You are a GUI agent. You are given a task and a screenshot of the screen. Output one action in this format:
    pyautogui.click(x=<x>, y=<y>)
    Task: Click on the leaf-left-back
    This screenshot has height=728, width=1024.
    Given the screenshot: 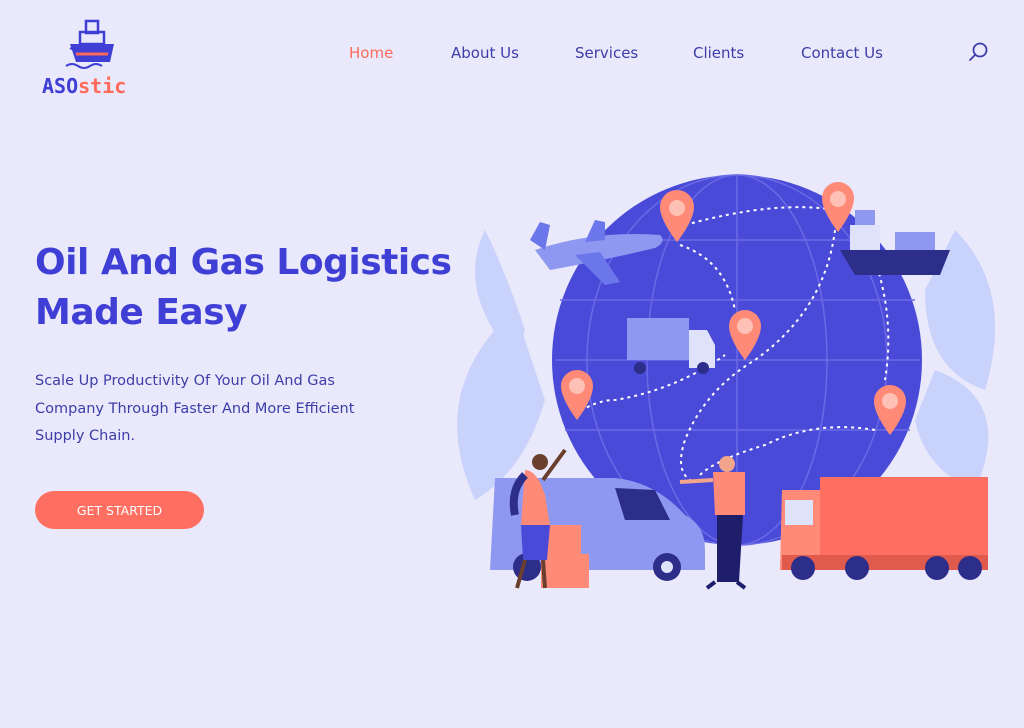 What is the action you would take?
    pyautogui.click(x=500, y=295)
    